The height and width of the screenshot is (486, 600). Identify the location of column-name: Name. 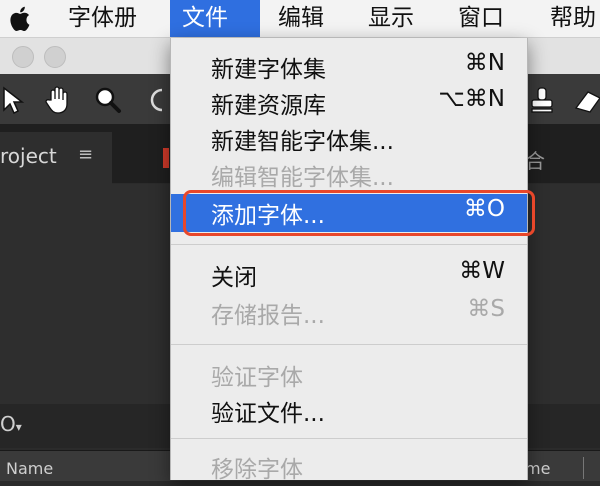
(29, 468).